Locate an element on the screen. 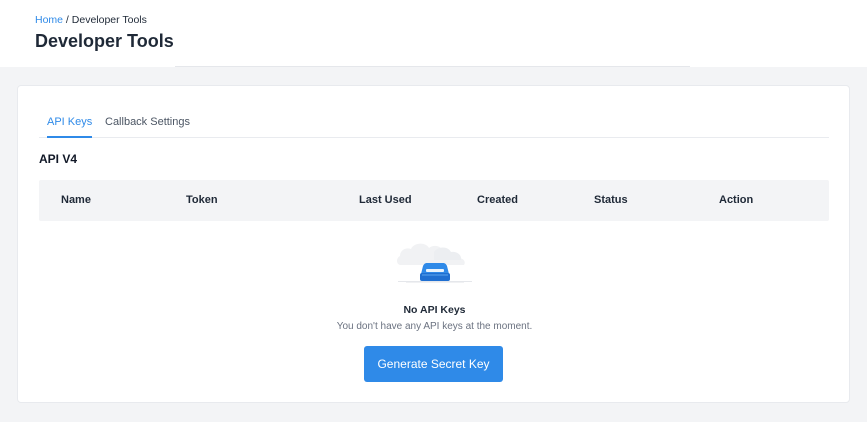 The width and height of the screenshot is (867, 422). empty-state-title: No API Keys is located at coordinates (434, 310).